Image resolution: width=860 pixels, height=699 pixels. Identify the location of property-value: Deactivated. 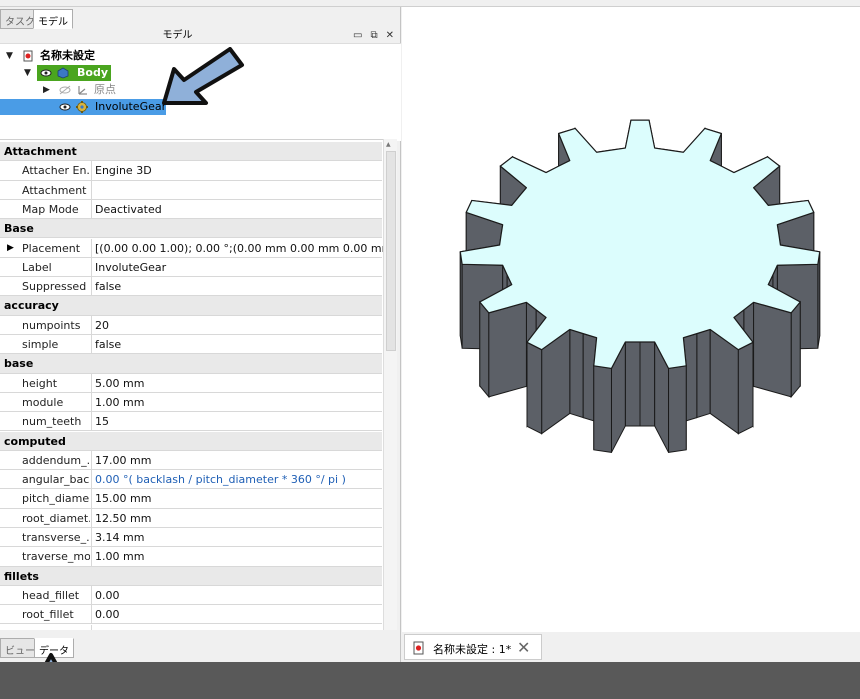
(128, 209).